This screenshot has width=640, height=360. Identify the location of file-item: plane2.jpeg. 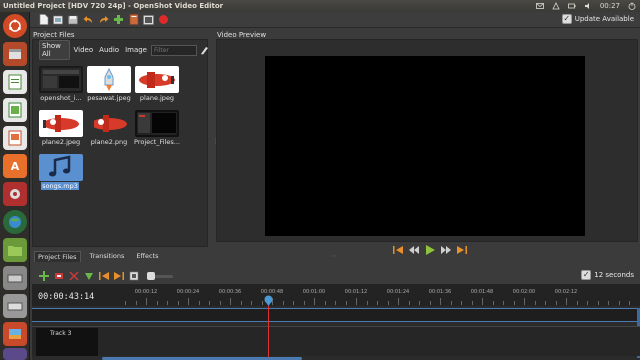
(61, 130).